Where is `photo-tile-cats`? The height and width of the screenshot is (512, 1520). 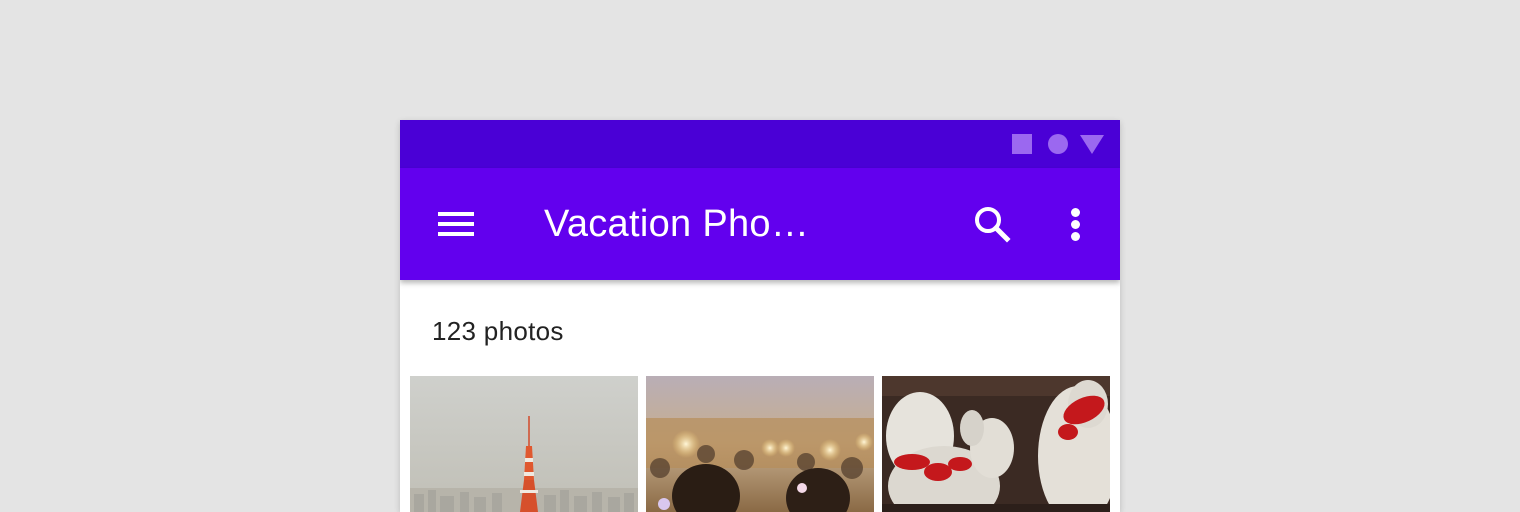
photo-tile-cats is located at coordinates (996, 444).